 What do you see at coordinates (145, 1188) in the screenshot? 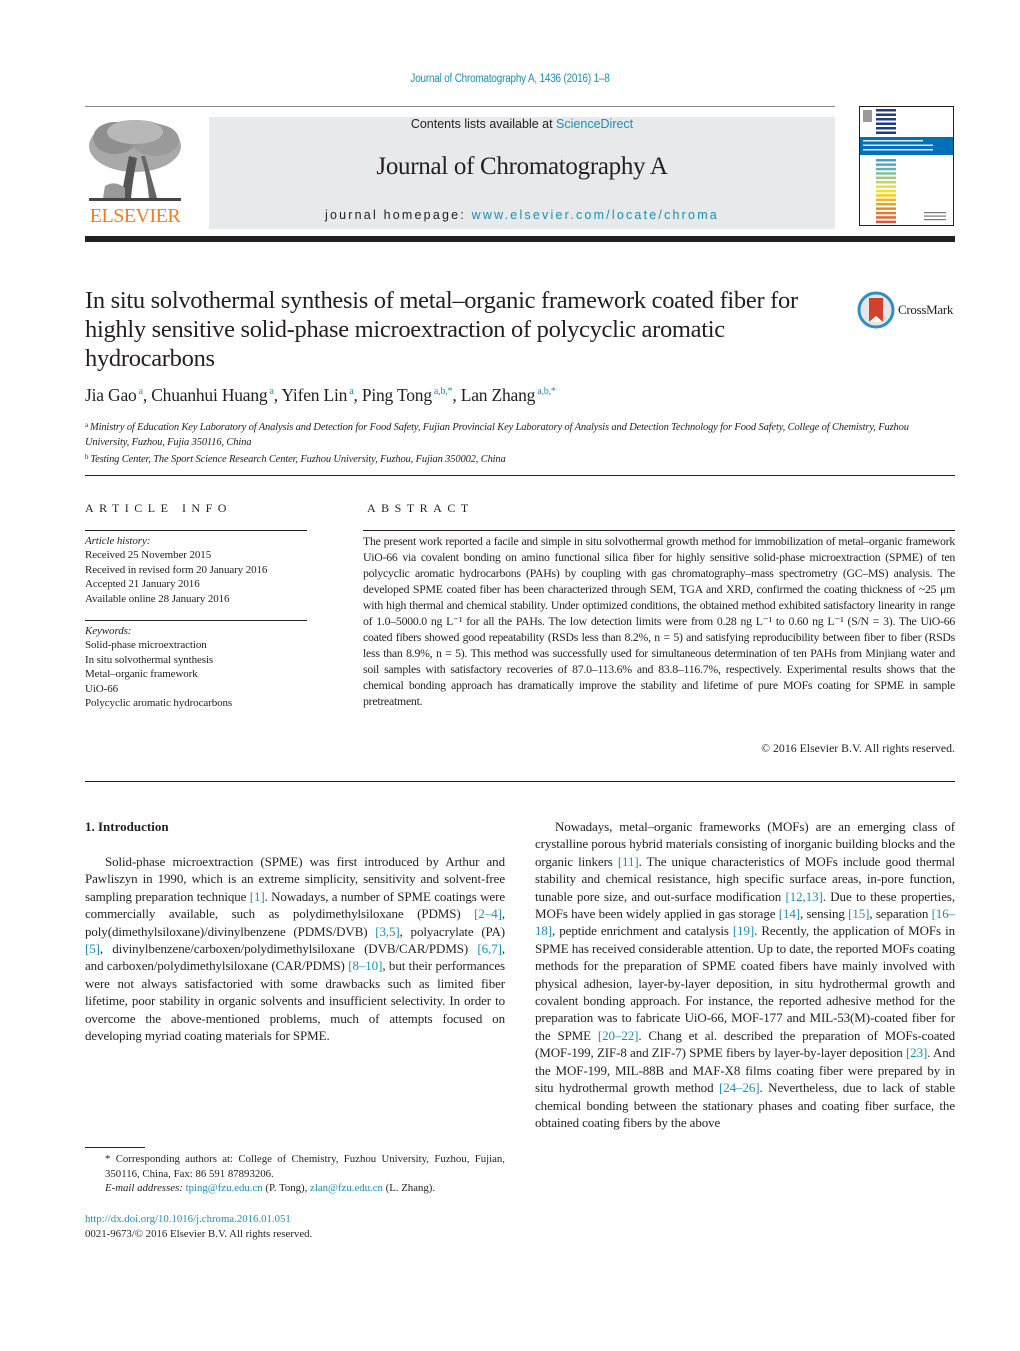
I see `email-label: E-mail addresses:` at bounding box center [145, 1188].